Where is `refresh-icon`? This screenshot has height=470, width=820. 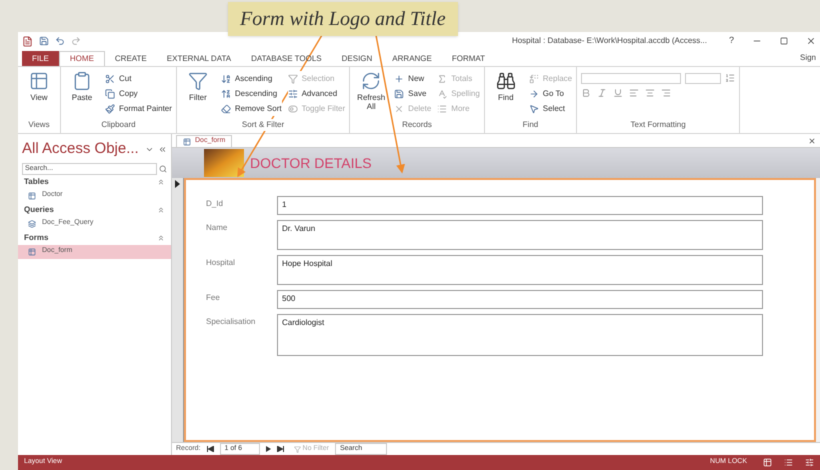
refresh-icon is located at coordinates (371, 81).